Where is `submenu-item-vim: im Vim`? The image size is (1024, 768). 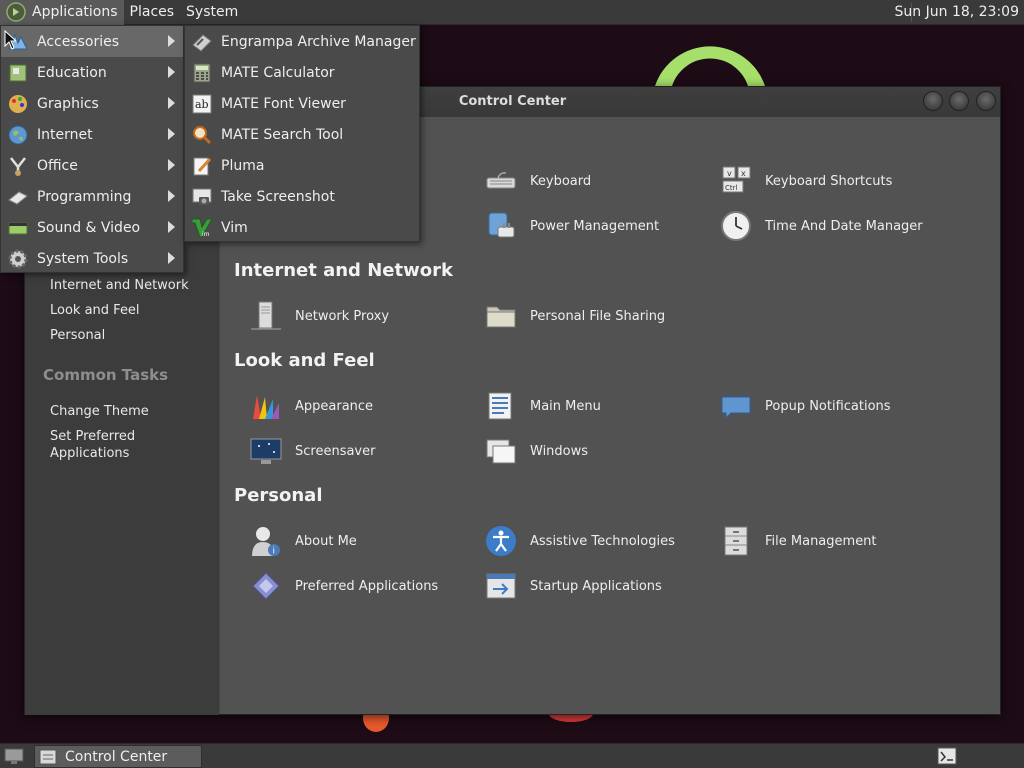
submenu-item-vim: im Vim is located at coordinates (302, 227).